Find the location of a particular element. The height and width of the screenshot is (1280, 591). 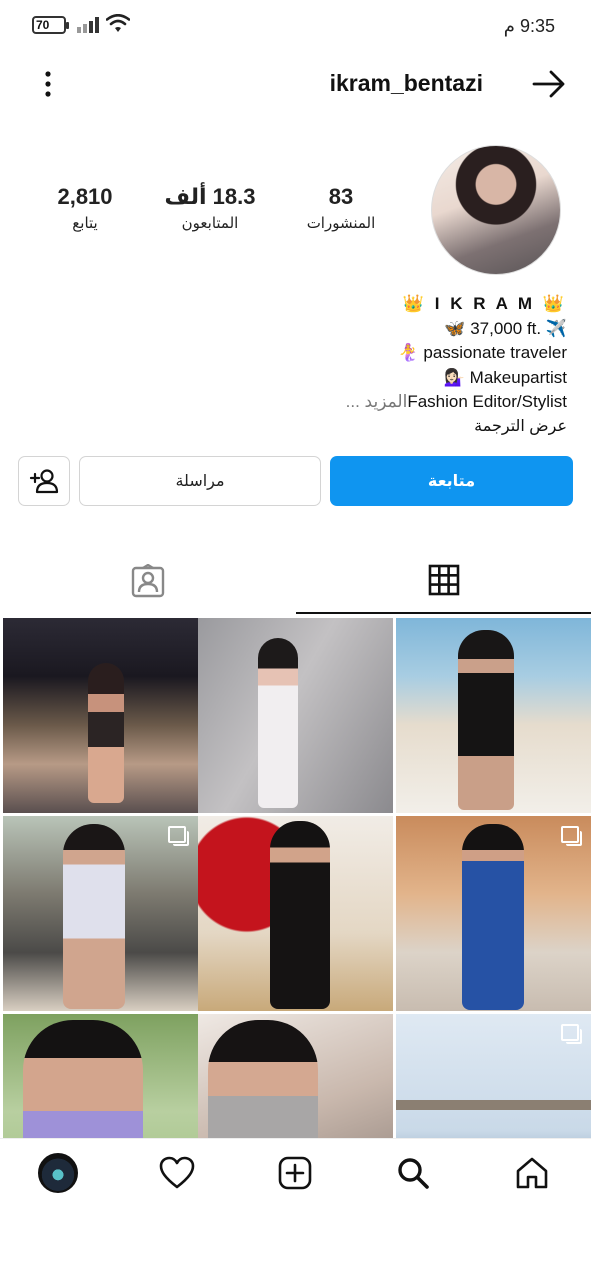

add-person-icon is located at coordinates (44, 481).